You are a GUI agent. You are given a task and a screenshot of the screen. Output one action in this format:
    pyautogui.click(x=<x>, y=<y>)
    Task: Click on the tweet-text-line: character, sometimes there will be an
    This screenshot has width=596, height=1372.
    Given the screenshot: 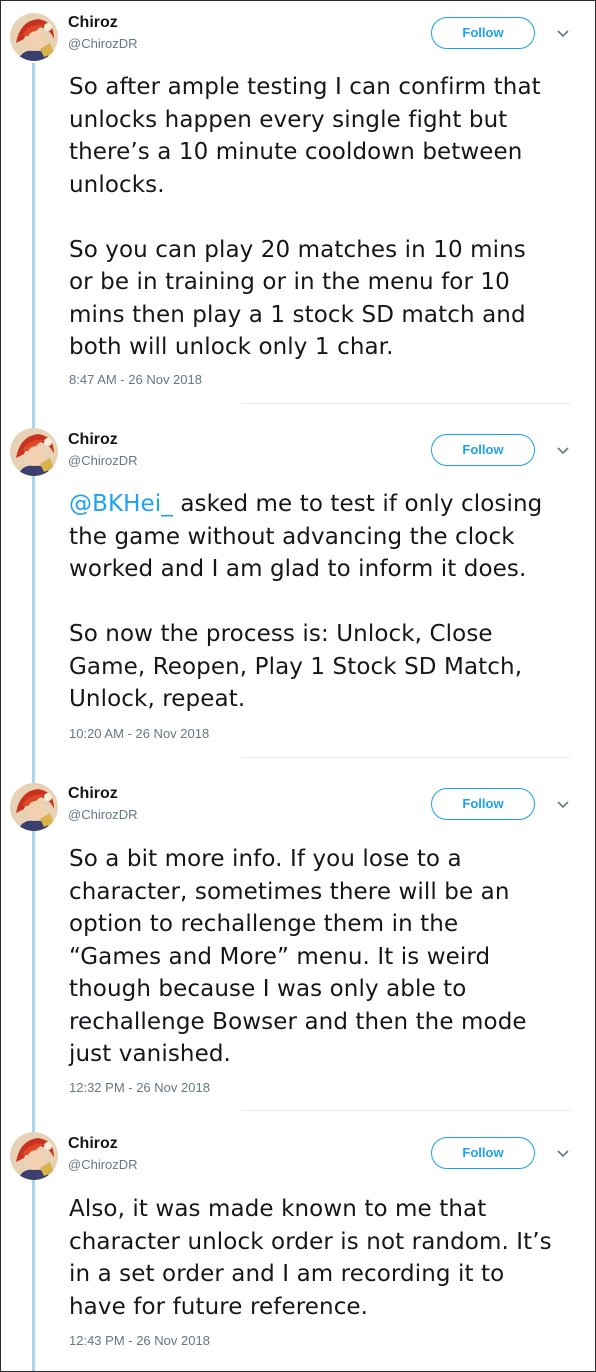 What is the action you would take?
    pyautogui.click(x=289, y=891)
    